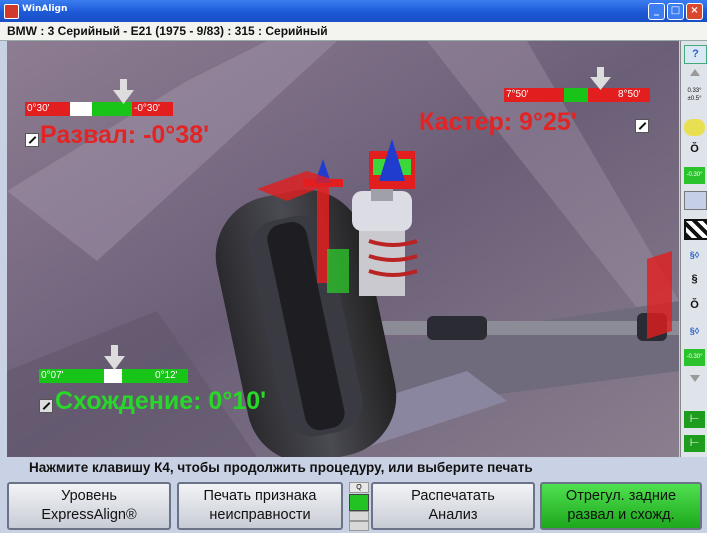 Image resolution: width=707 pixels, height=533 pixels. Describe the element at coordinates (260, 515) in the screenshot. I see `button-line: неисправности` at that location.